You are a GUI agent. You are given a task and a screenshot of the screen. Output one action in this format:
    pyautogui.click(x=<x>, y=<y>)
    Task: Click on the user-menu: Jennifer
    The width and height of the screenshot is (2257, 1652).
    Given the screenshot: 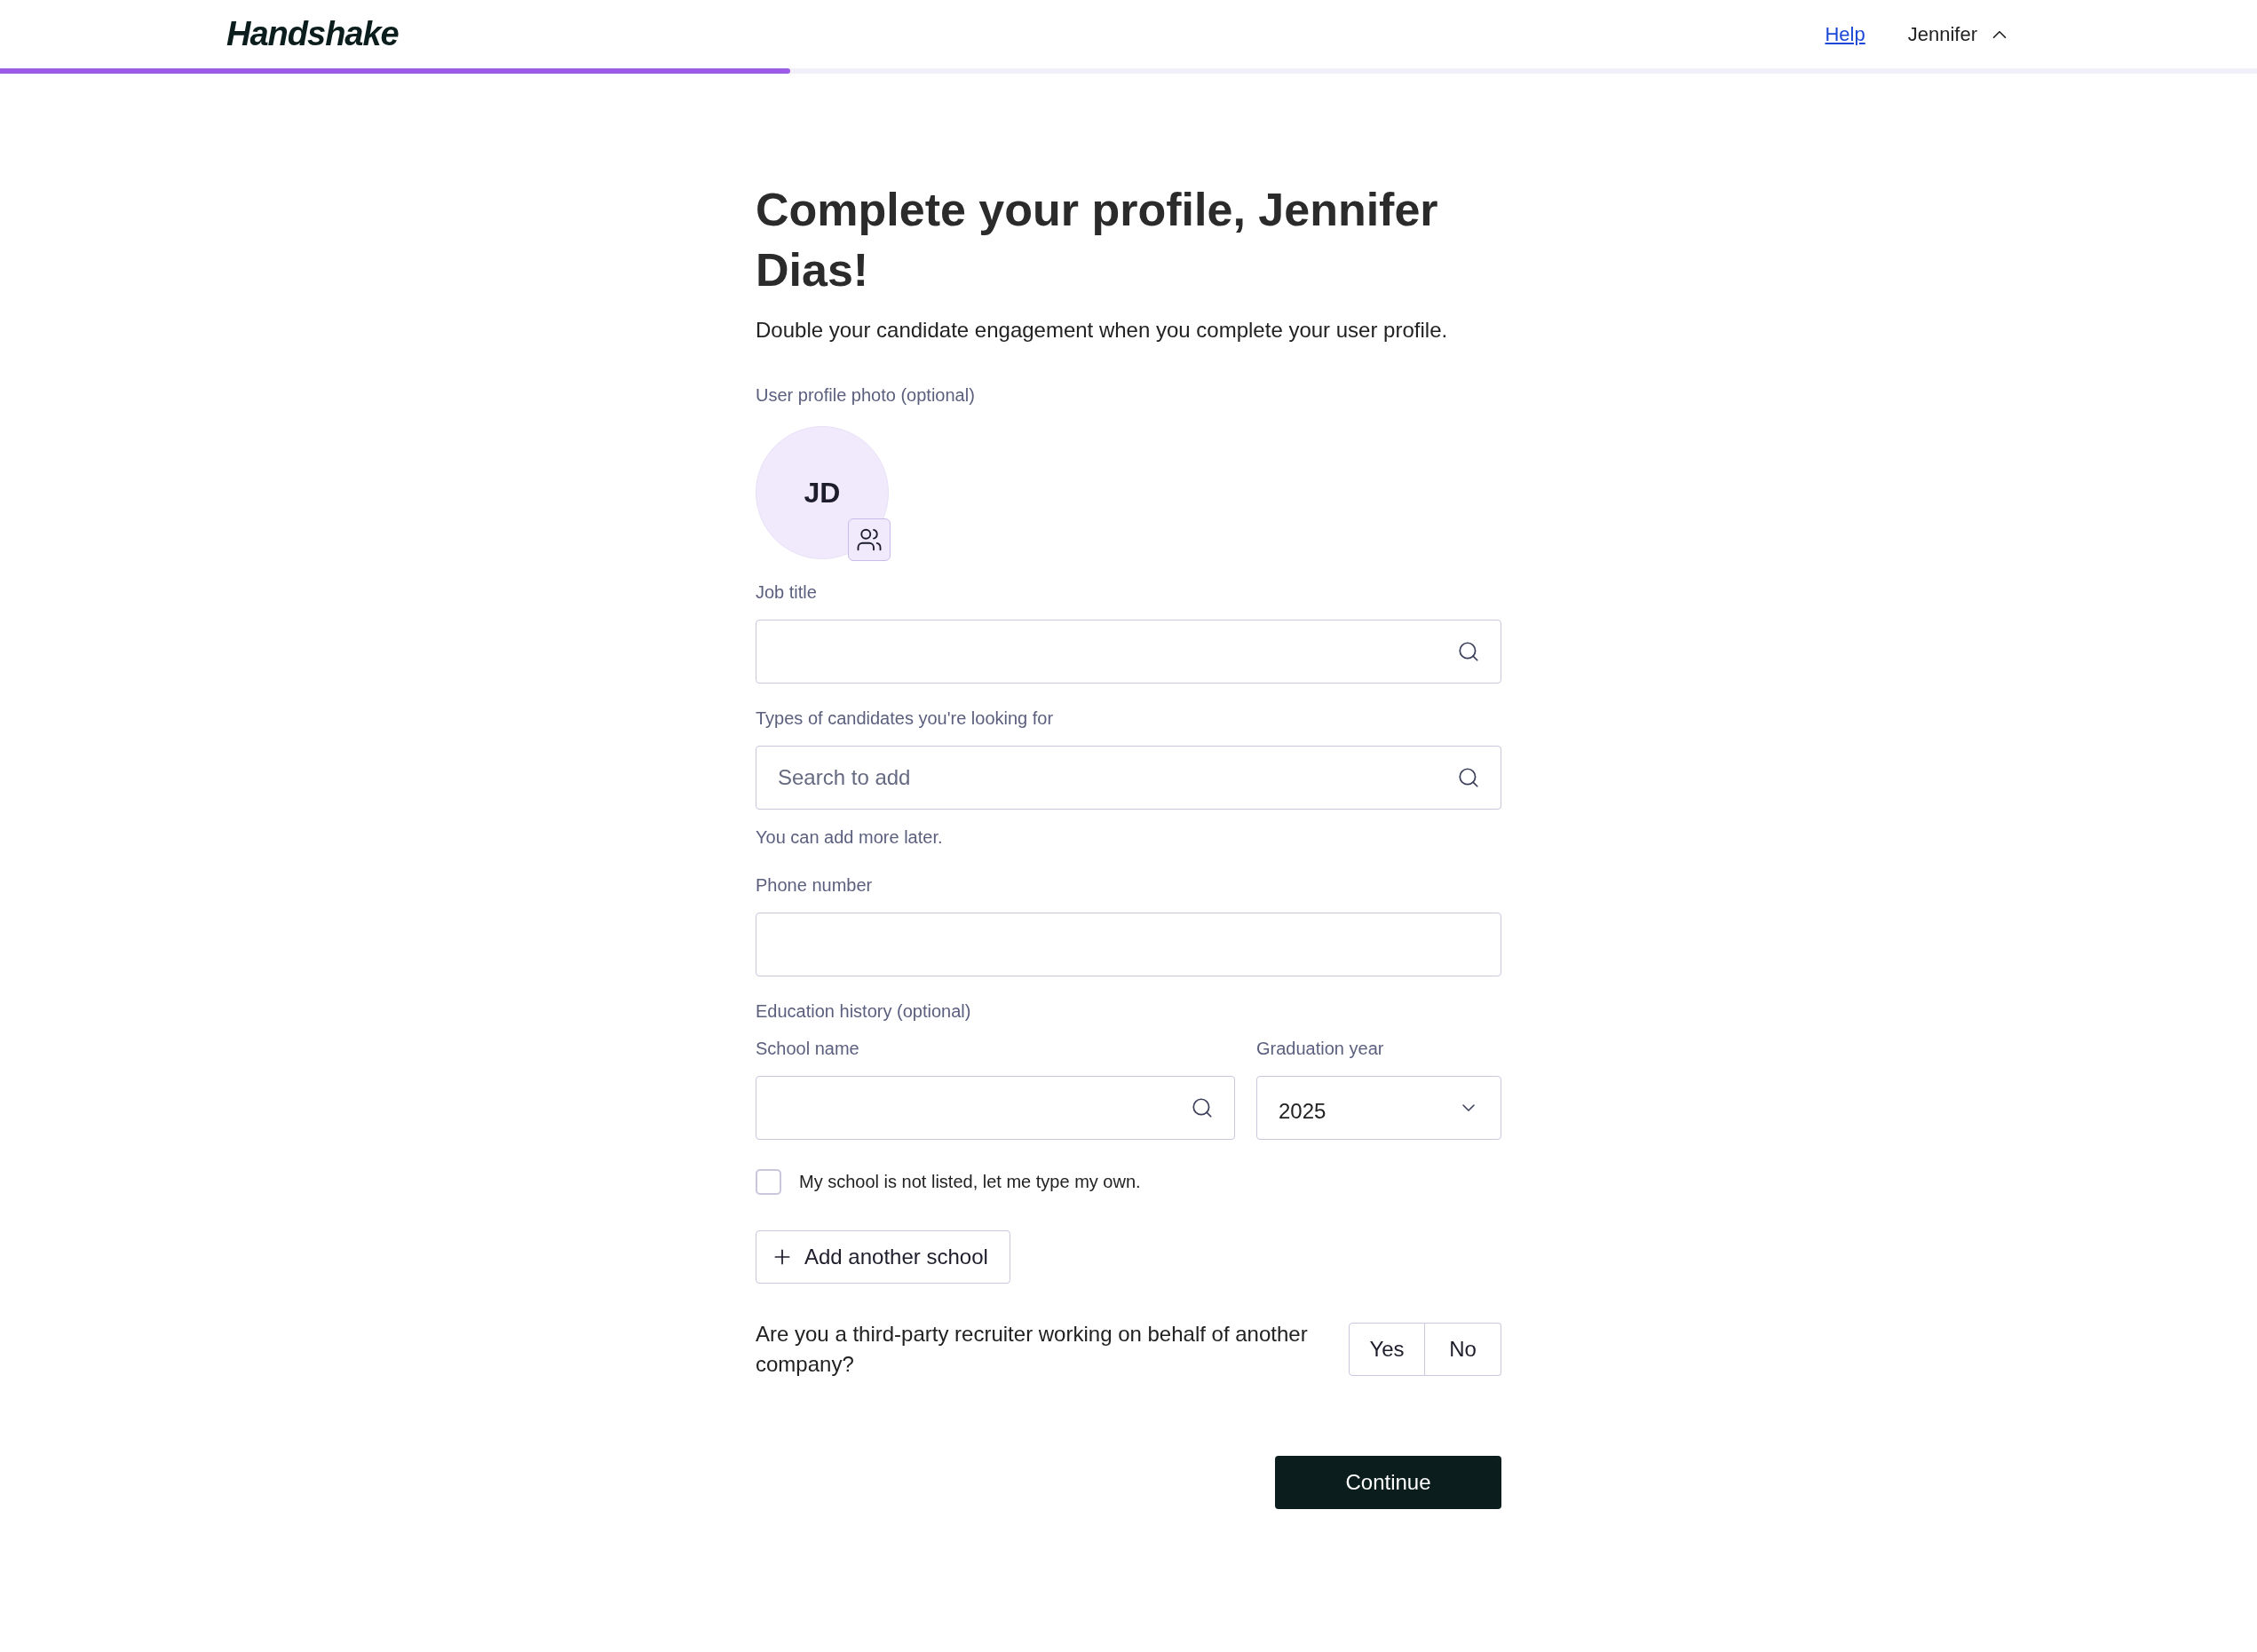 What is the action you would take?
    pyautogui.click(x=1959, y=34)
    